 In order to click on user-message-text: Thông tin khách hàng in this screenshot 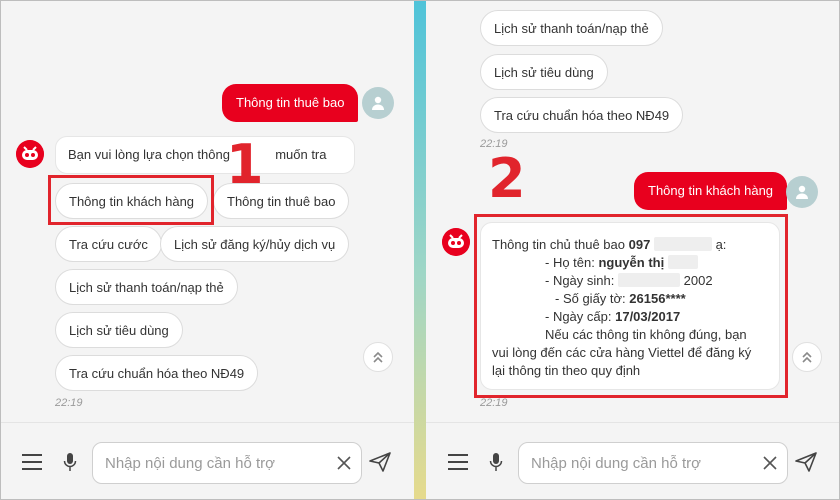, I will do `click(711, 190)`.